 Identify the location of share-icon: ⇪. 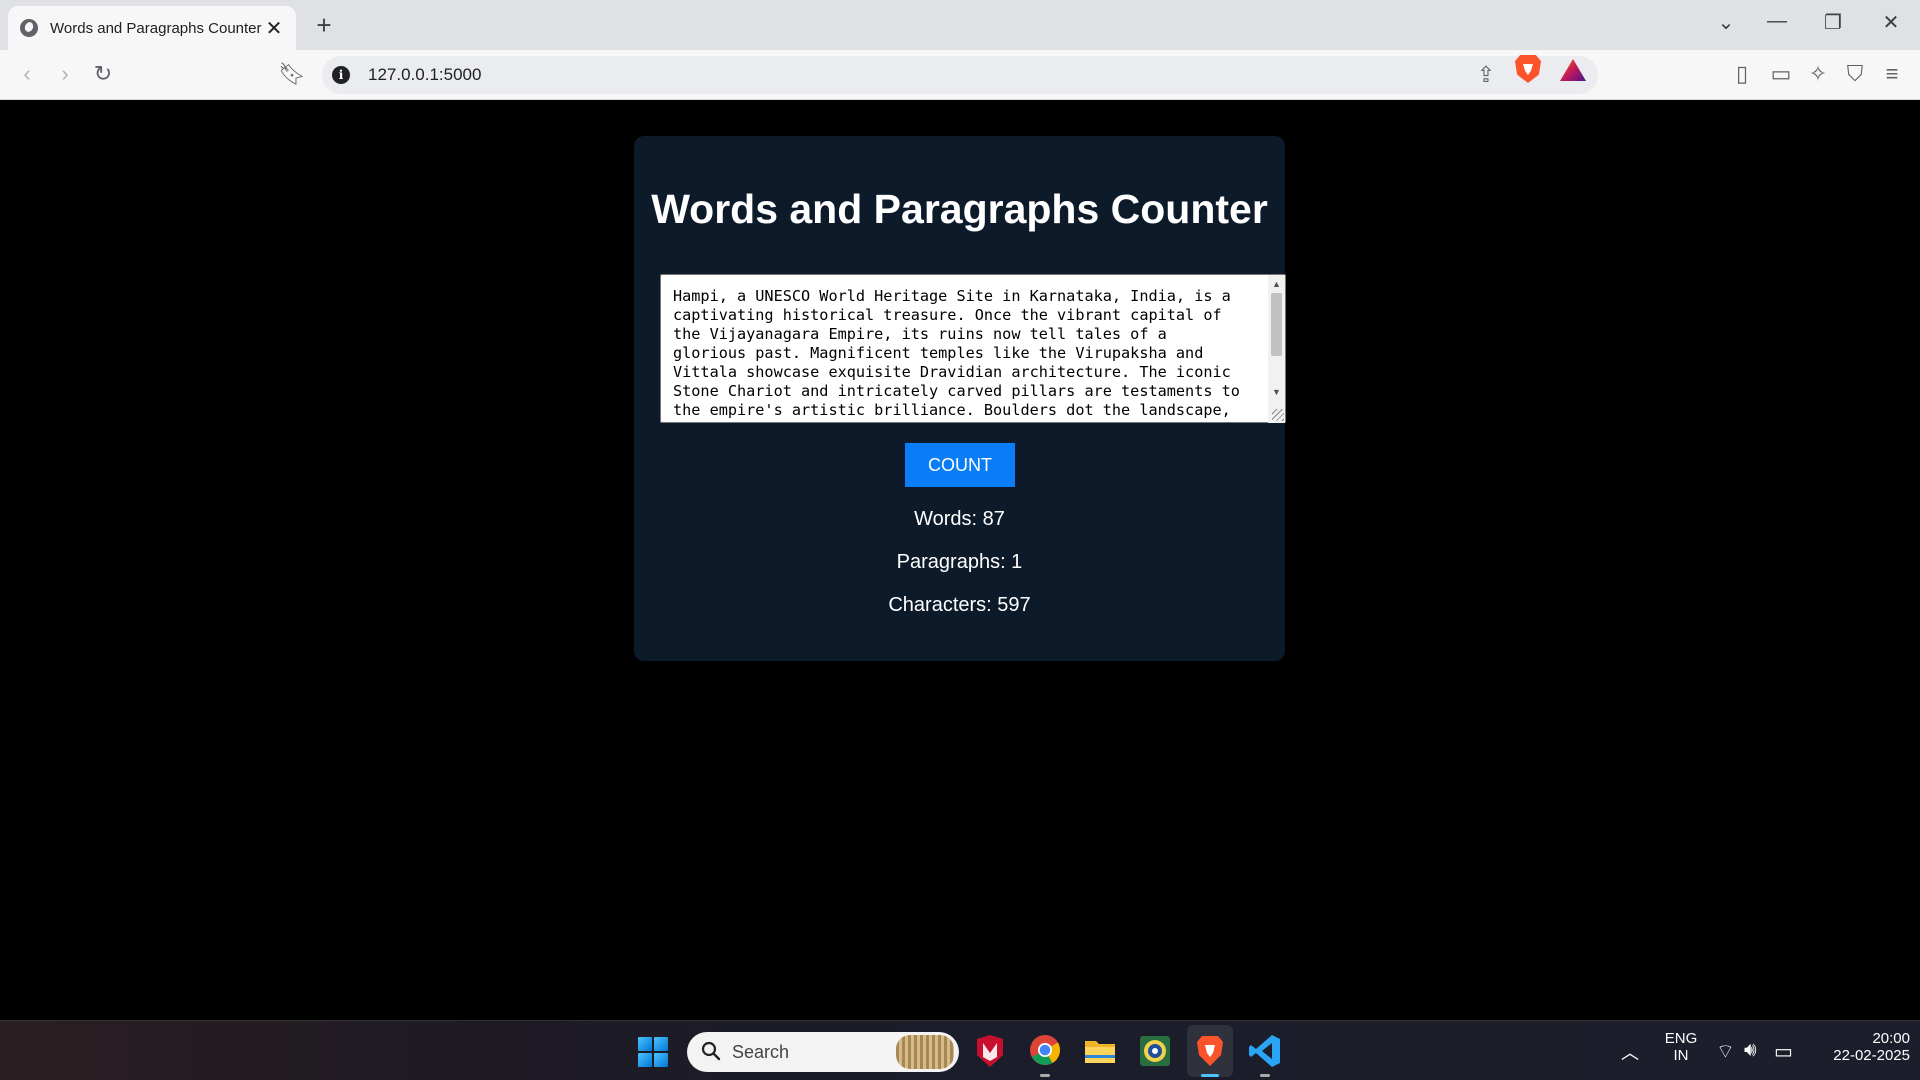
(1486, 75).